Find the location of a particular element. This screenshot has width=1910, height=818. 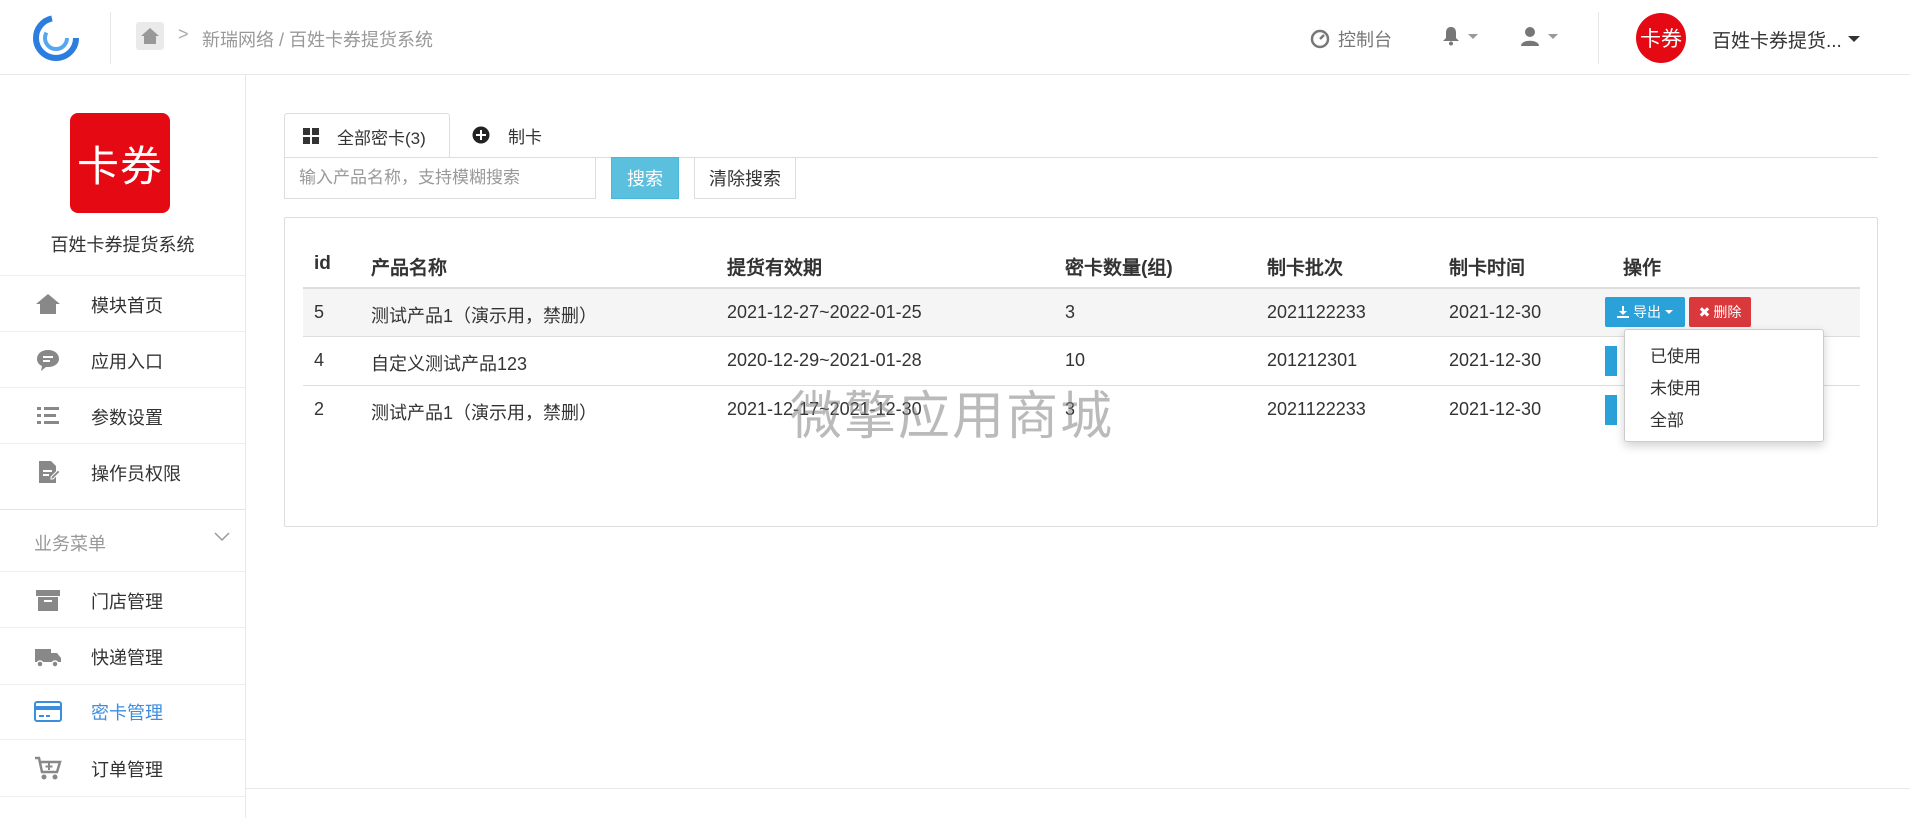

column-header: 制卡批次 is located at coordinates (1305, 268).